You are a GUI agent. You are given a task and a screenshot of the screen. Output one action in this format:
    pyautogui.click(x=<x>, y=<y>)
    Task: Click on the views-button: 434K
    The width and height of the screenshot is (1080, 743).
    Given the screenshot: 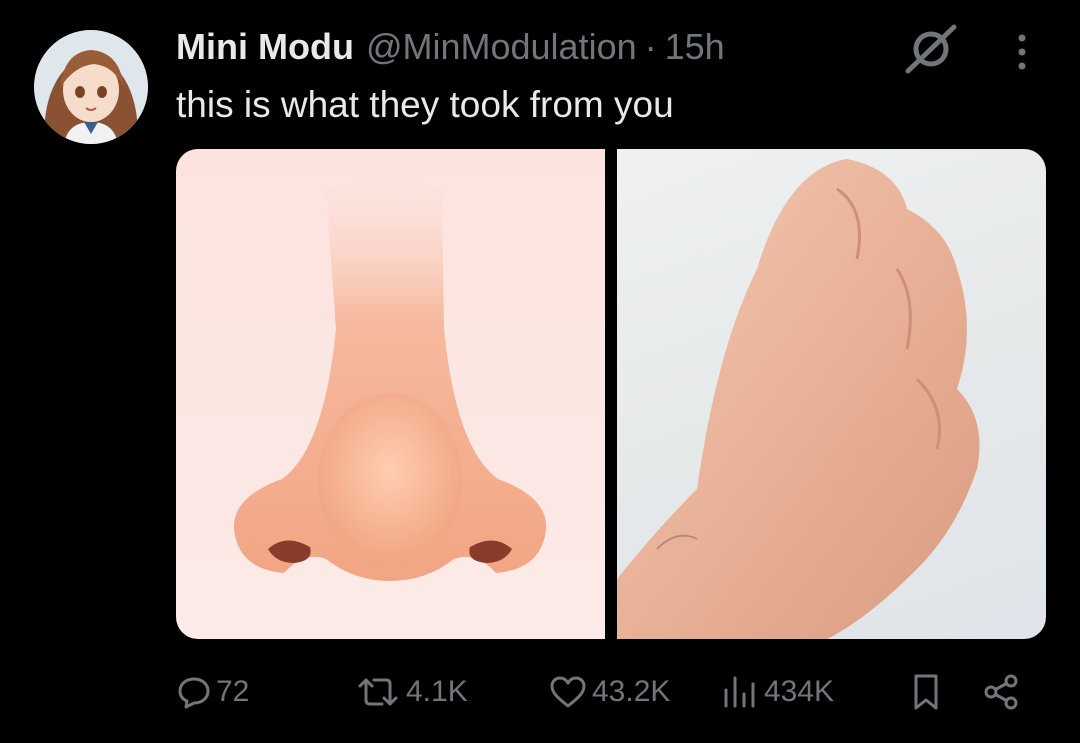 What is the action you would take?
    pyautogui.click(x=777, y=692)
    